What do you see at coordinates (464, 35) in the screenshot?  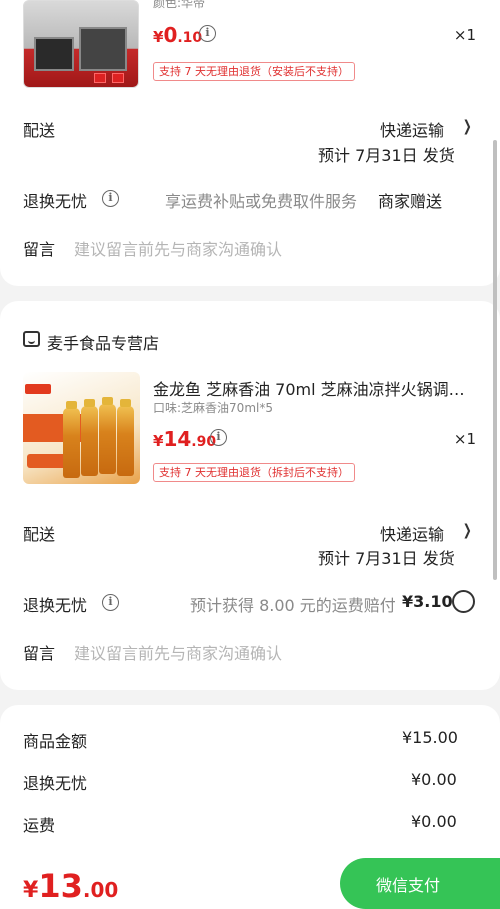 I see `product-1-quantity: ×1` at bounding box center [464, 35].